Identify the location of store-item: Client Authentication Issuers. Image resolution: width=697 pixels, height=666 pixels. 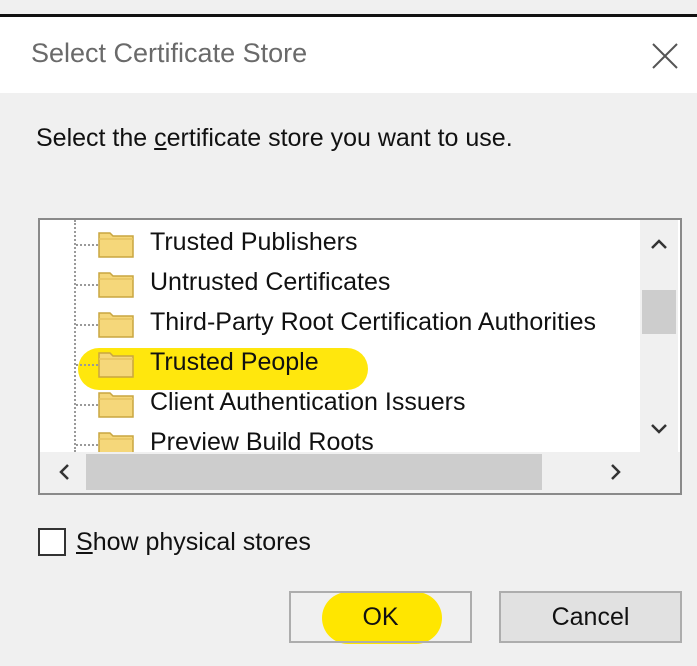
(340, 404).